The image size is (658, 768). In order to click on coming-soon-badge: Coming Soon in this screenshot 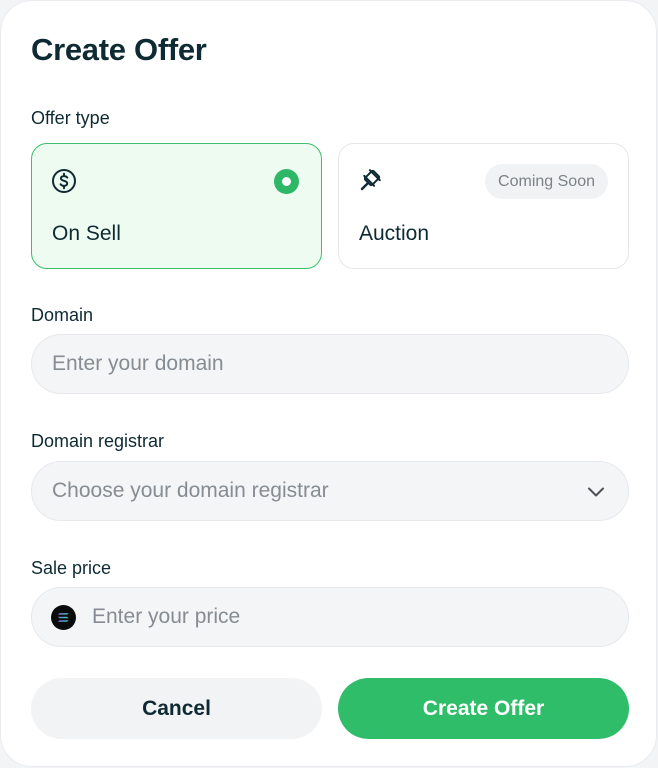, I will do `click(546, 181)`.